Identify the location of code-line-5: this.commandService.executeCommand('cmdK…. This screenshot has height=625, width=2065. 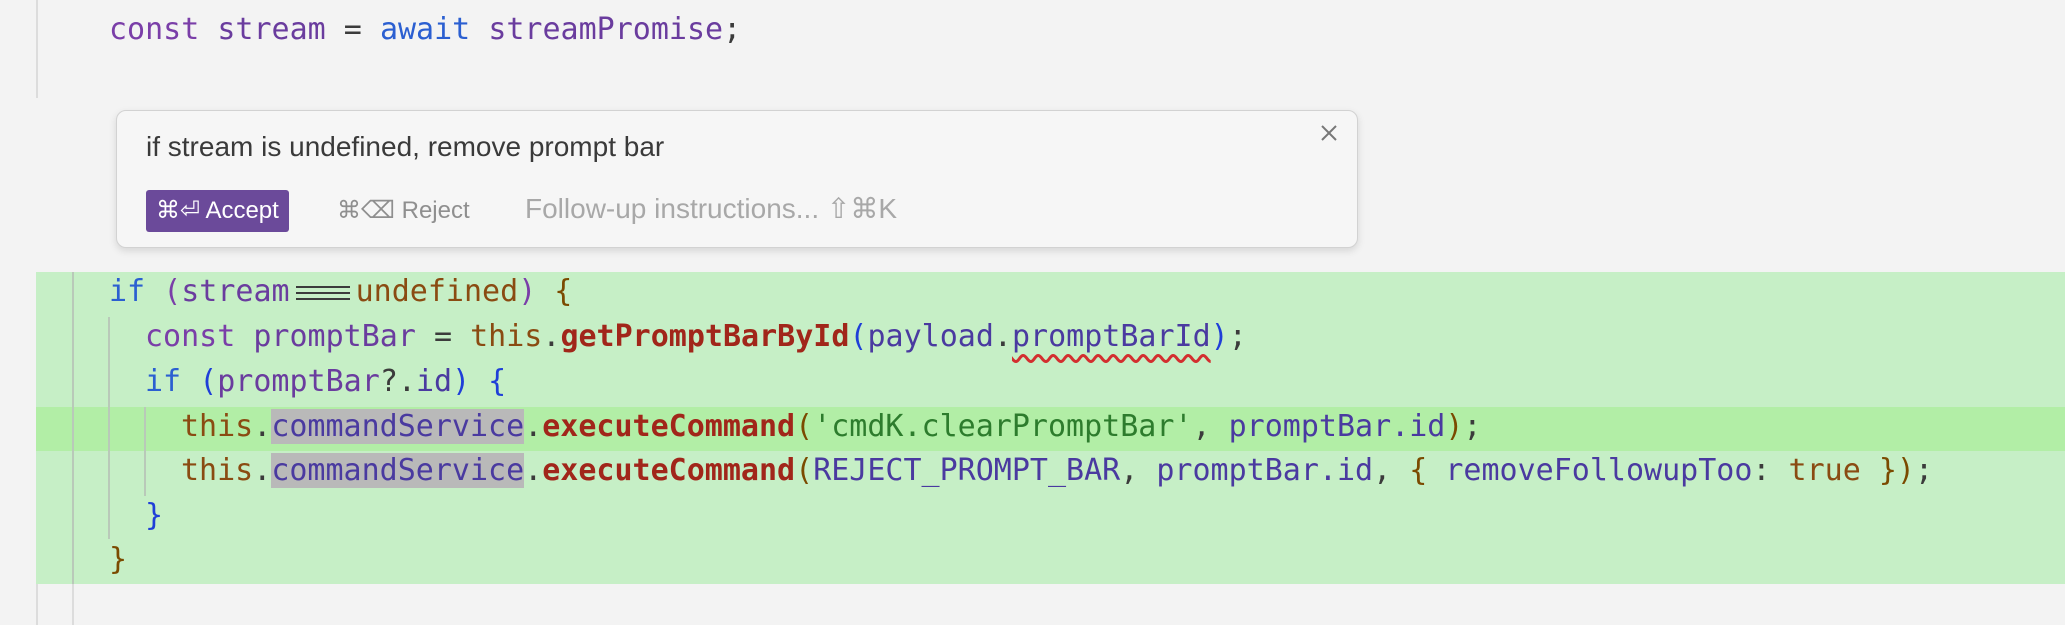
(831, 427).